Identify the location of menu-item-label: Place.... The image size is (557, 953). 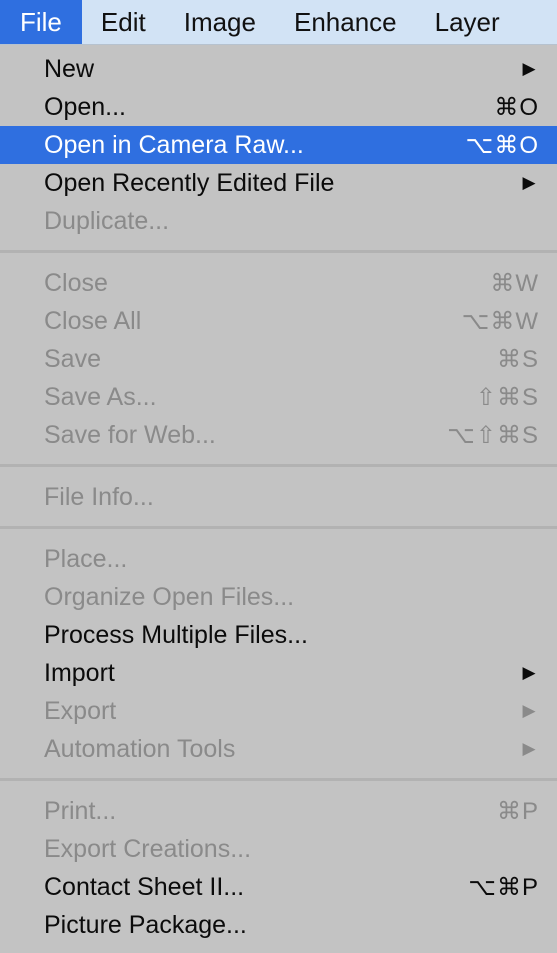
(86, 558).